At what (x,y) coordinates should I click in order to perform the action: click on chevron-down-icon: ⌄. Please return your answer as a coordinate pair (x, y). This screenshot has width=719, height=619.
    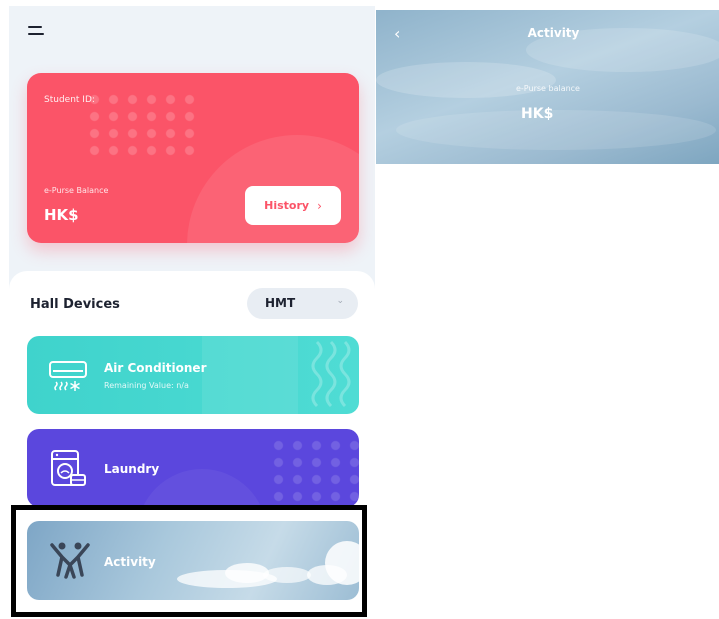
    Looking at the image, I should click on (340, 301).